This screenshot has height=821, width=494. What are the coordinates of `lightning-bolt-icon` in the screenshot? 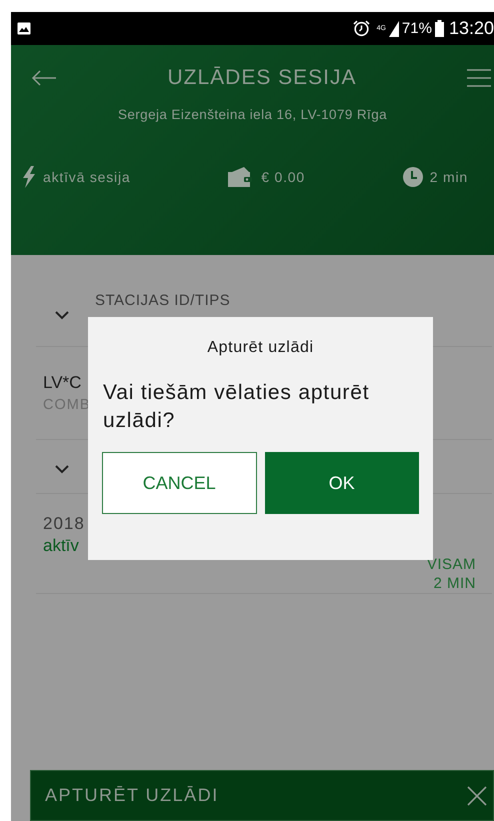 It's located at (29, 177).